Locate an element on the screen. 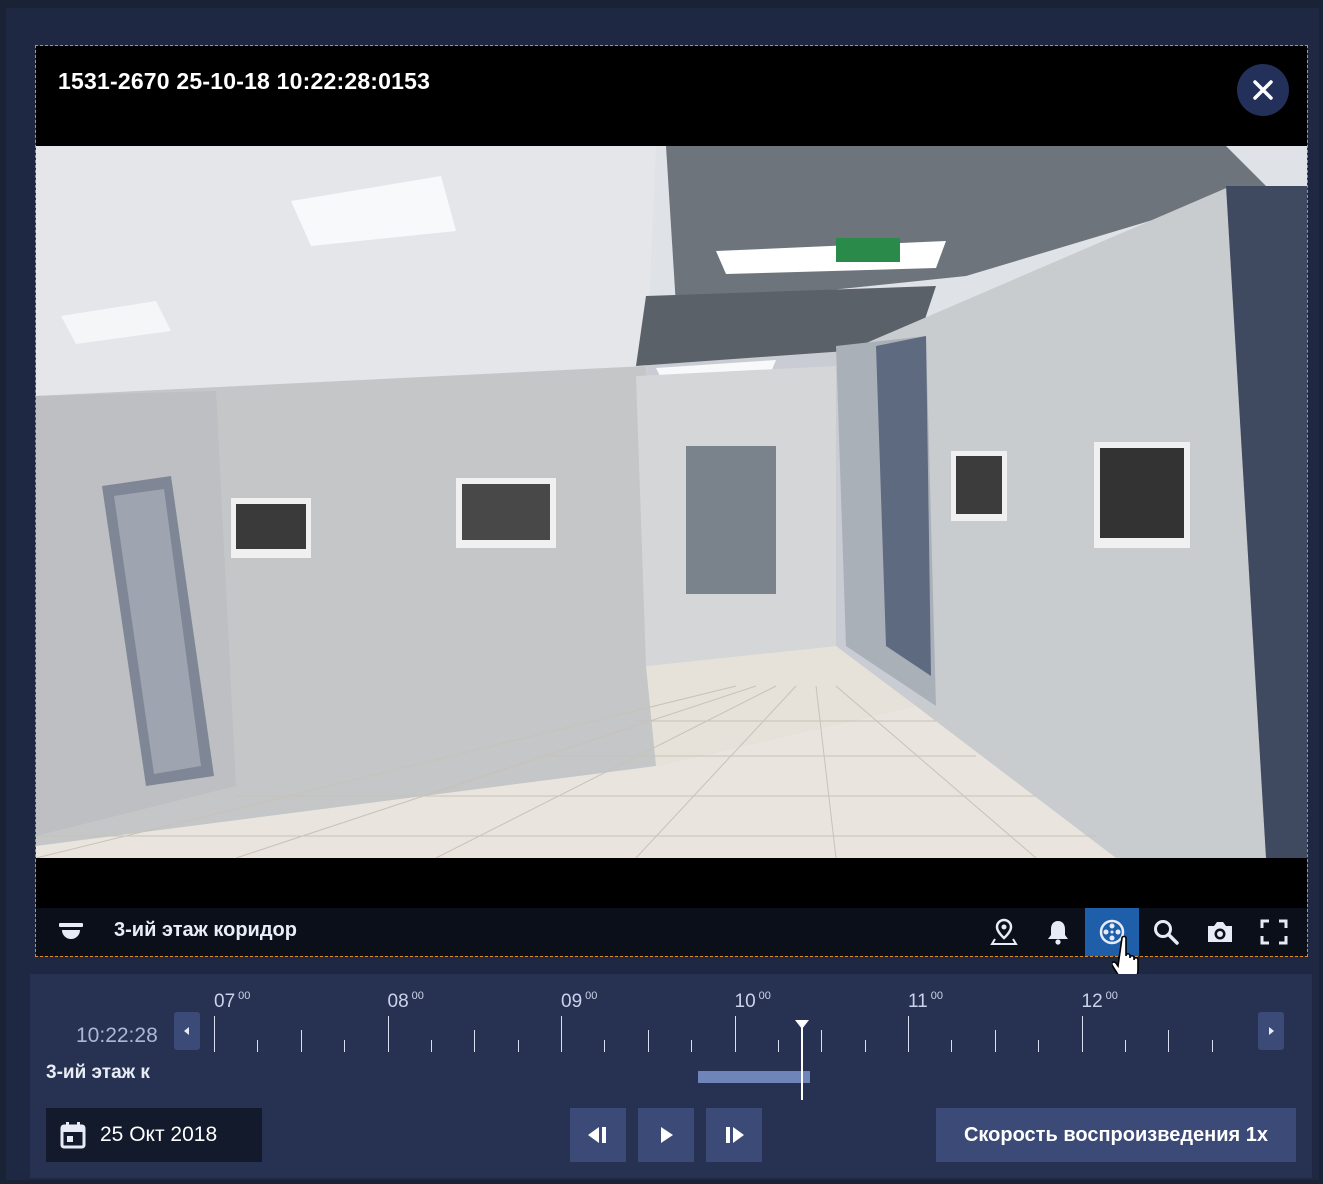  play-button is located at coordinates (666, 1135).